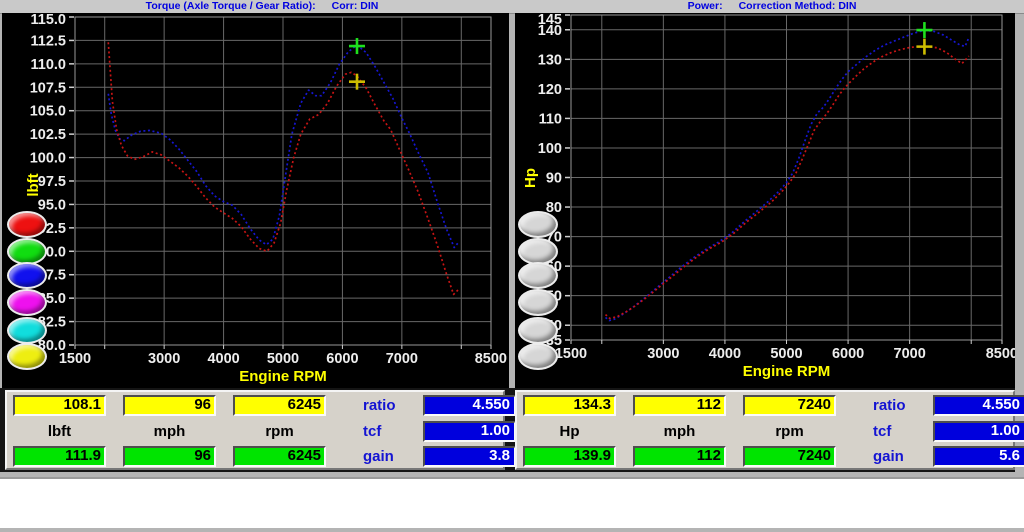  Describe the element at coordinates (469, 405) in the screenshot. I see `torque-ratio-value: 4.550` at that location.